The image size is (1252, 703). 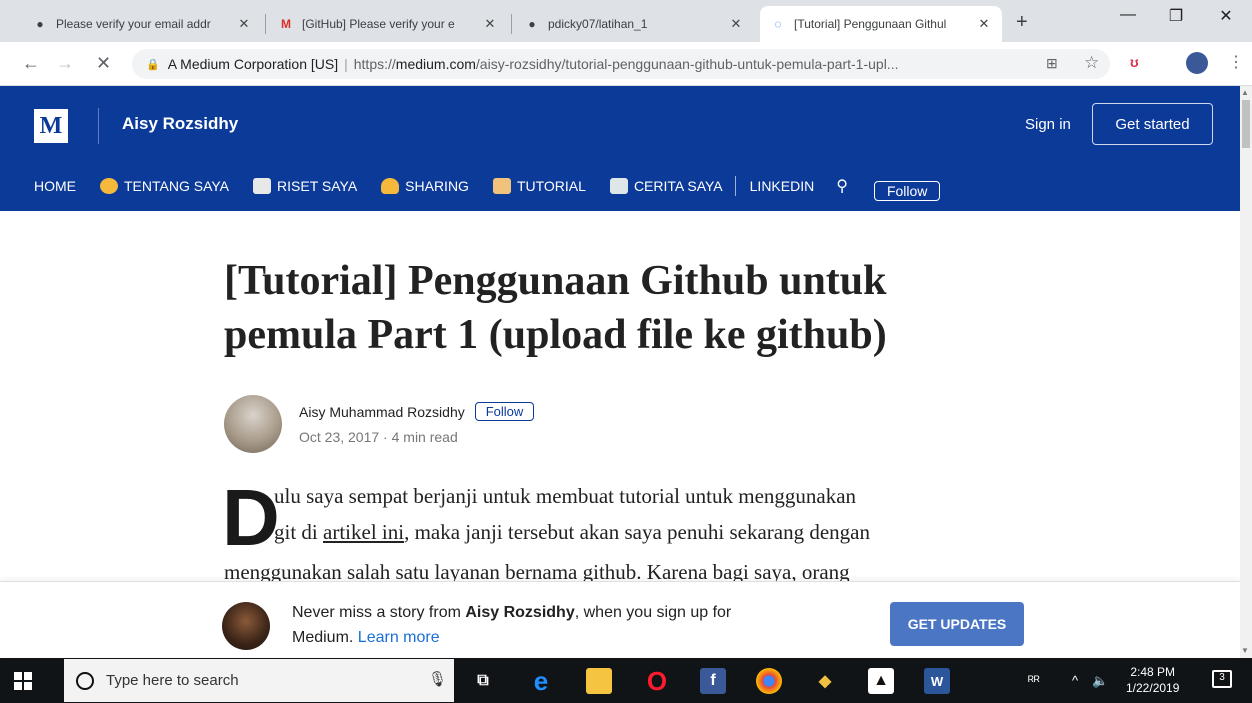 I want to click on browser-tab: ● pdicky07/latihan_1 ✕, so click(x=634, y=24).